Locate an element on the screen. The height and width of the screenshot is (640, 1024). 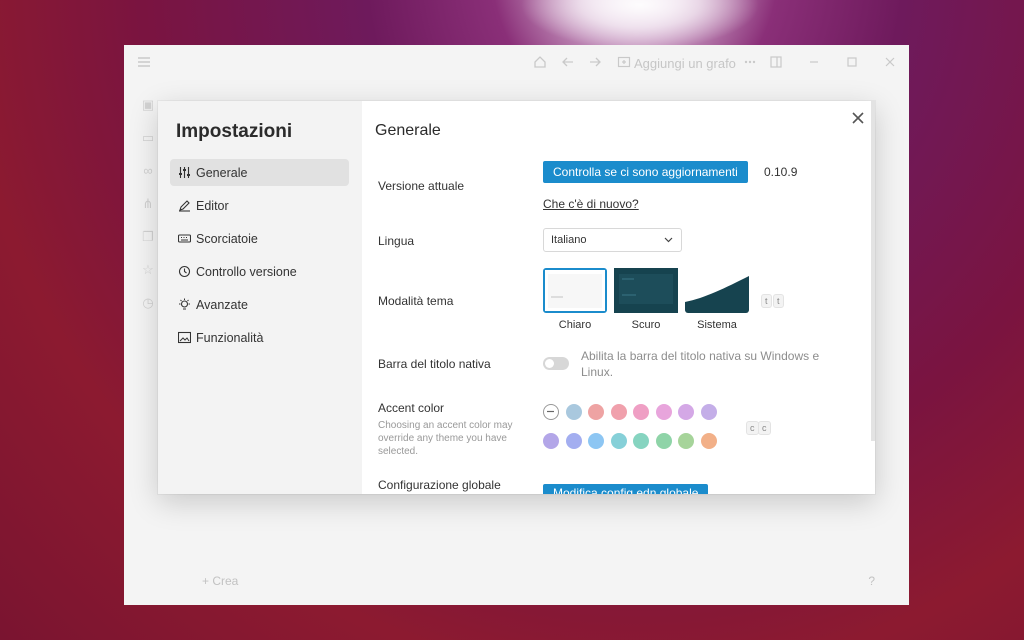
pen-icon is located at coordinates (184, 206).